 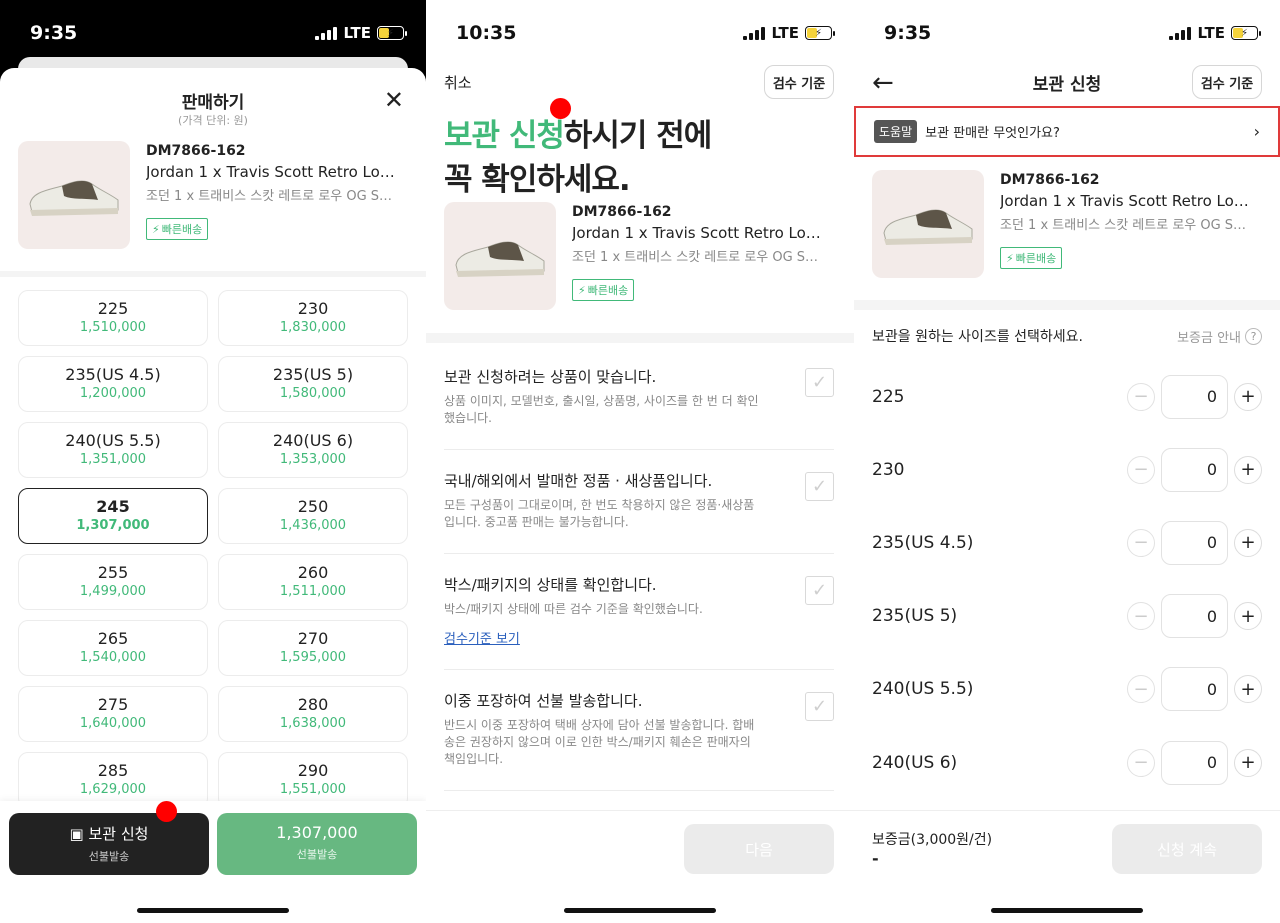 What do you see at coordinates (109, 844) in the screenshot?
I see `storage-apply-button: ▣ 보관 신청 선불발송` at bounding box center [109, 844].